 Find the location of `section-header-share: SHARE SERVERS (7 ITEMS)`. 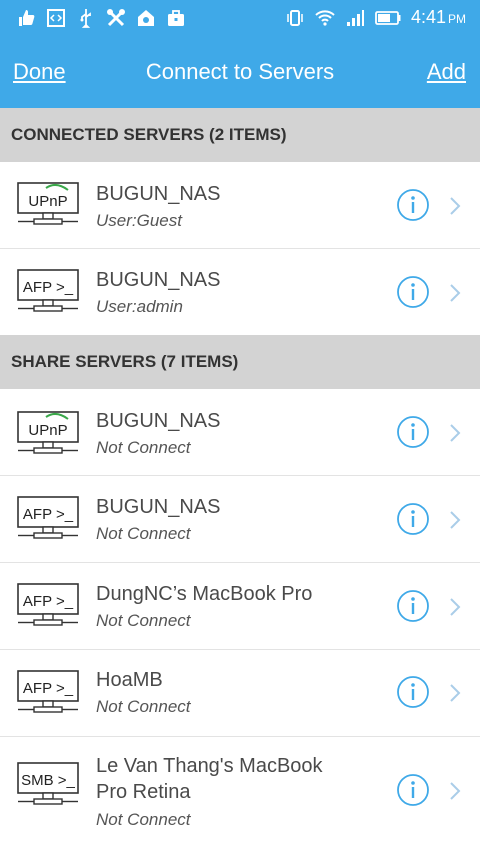

section-header-share: SHARE SERVERS (7 ITEMS) is located at coordinates (240, 362).